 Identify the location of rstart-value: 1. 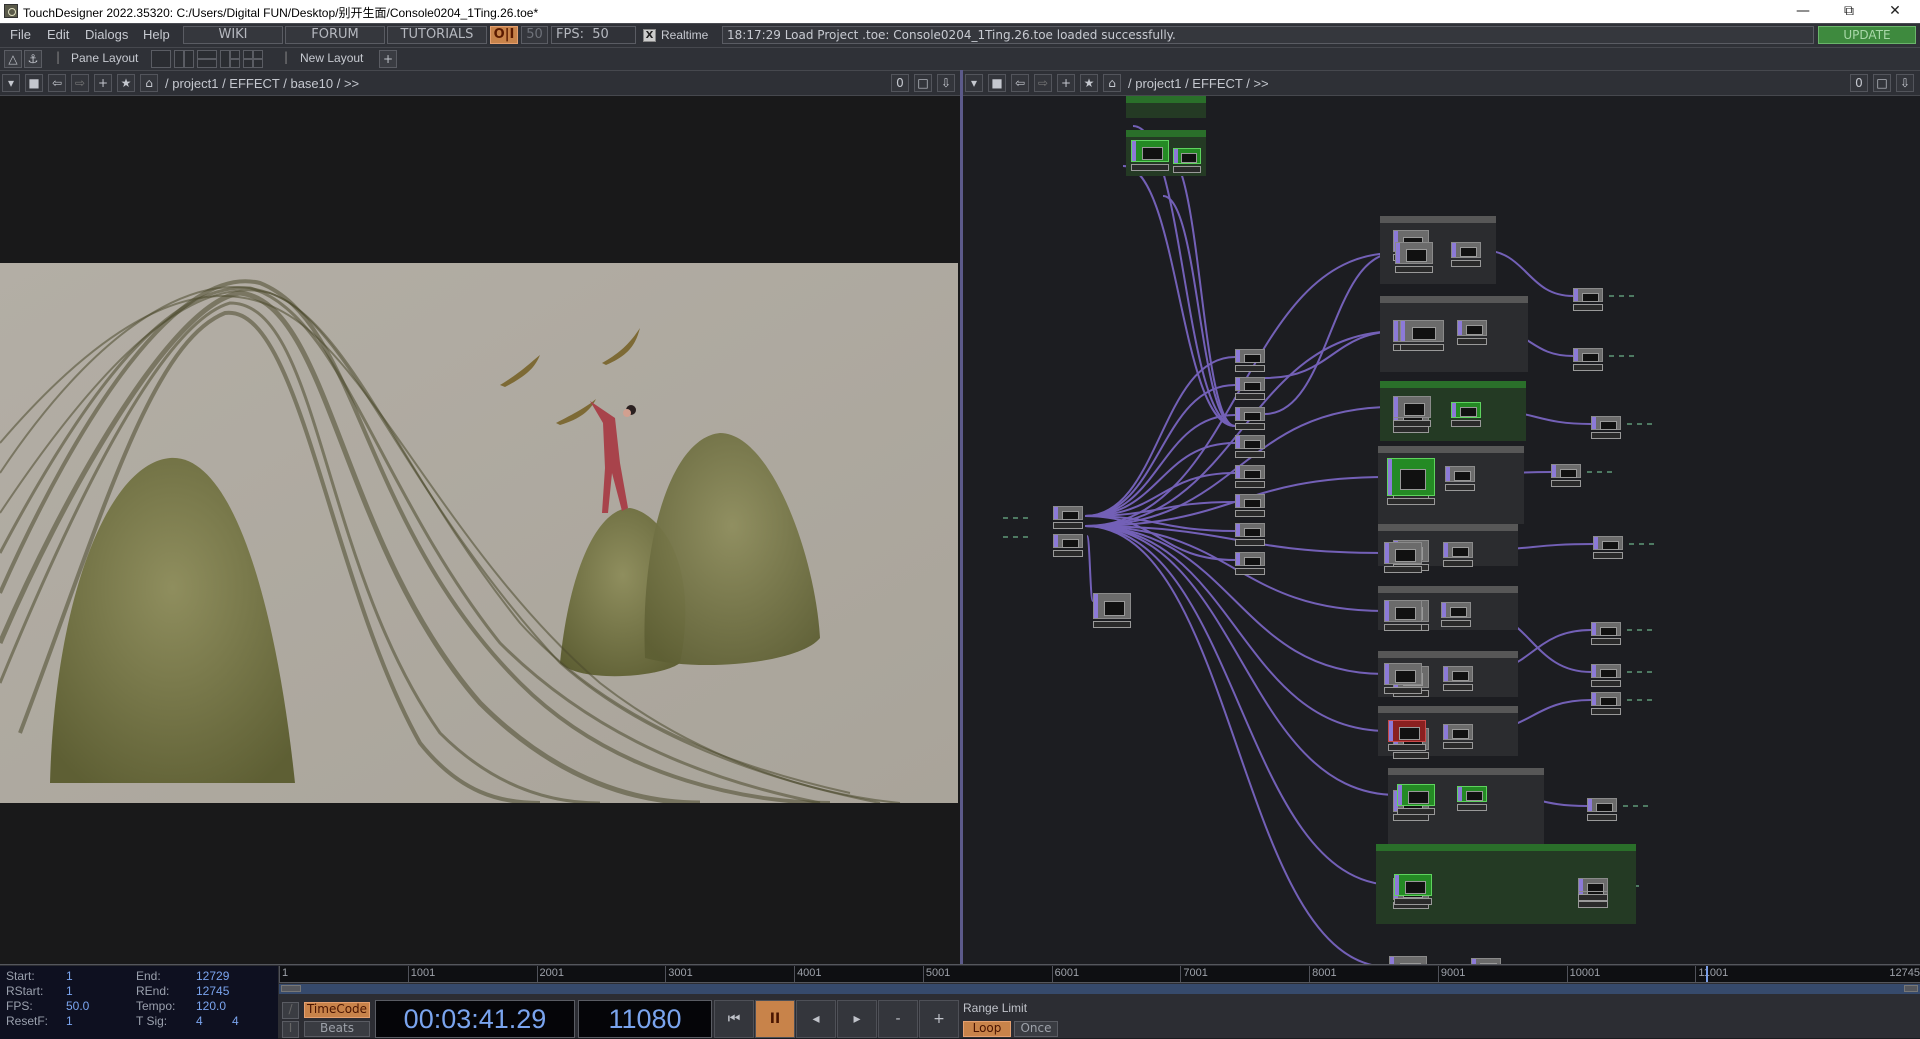
(69, 991).